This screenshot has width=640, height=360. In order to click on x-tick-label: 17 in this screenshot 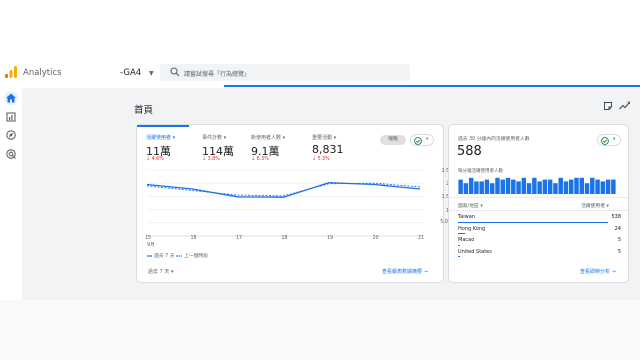, I will do `click(239, 238)`.